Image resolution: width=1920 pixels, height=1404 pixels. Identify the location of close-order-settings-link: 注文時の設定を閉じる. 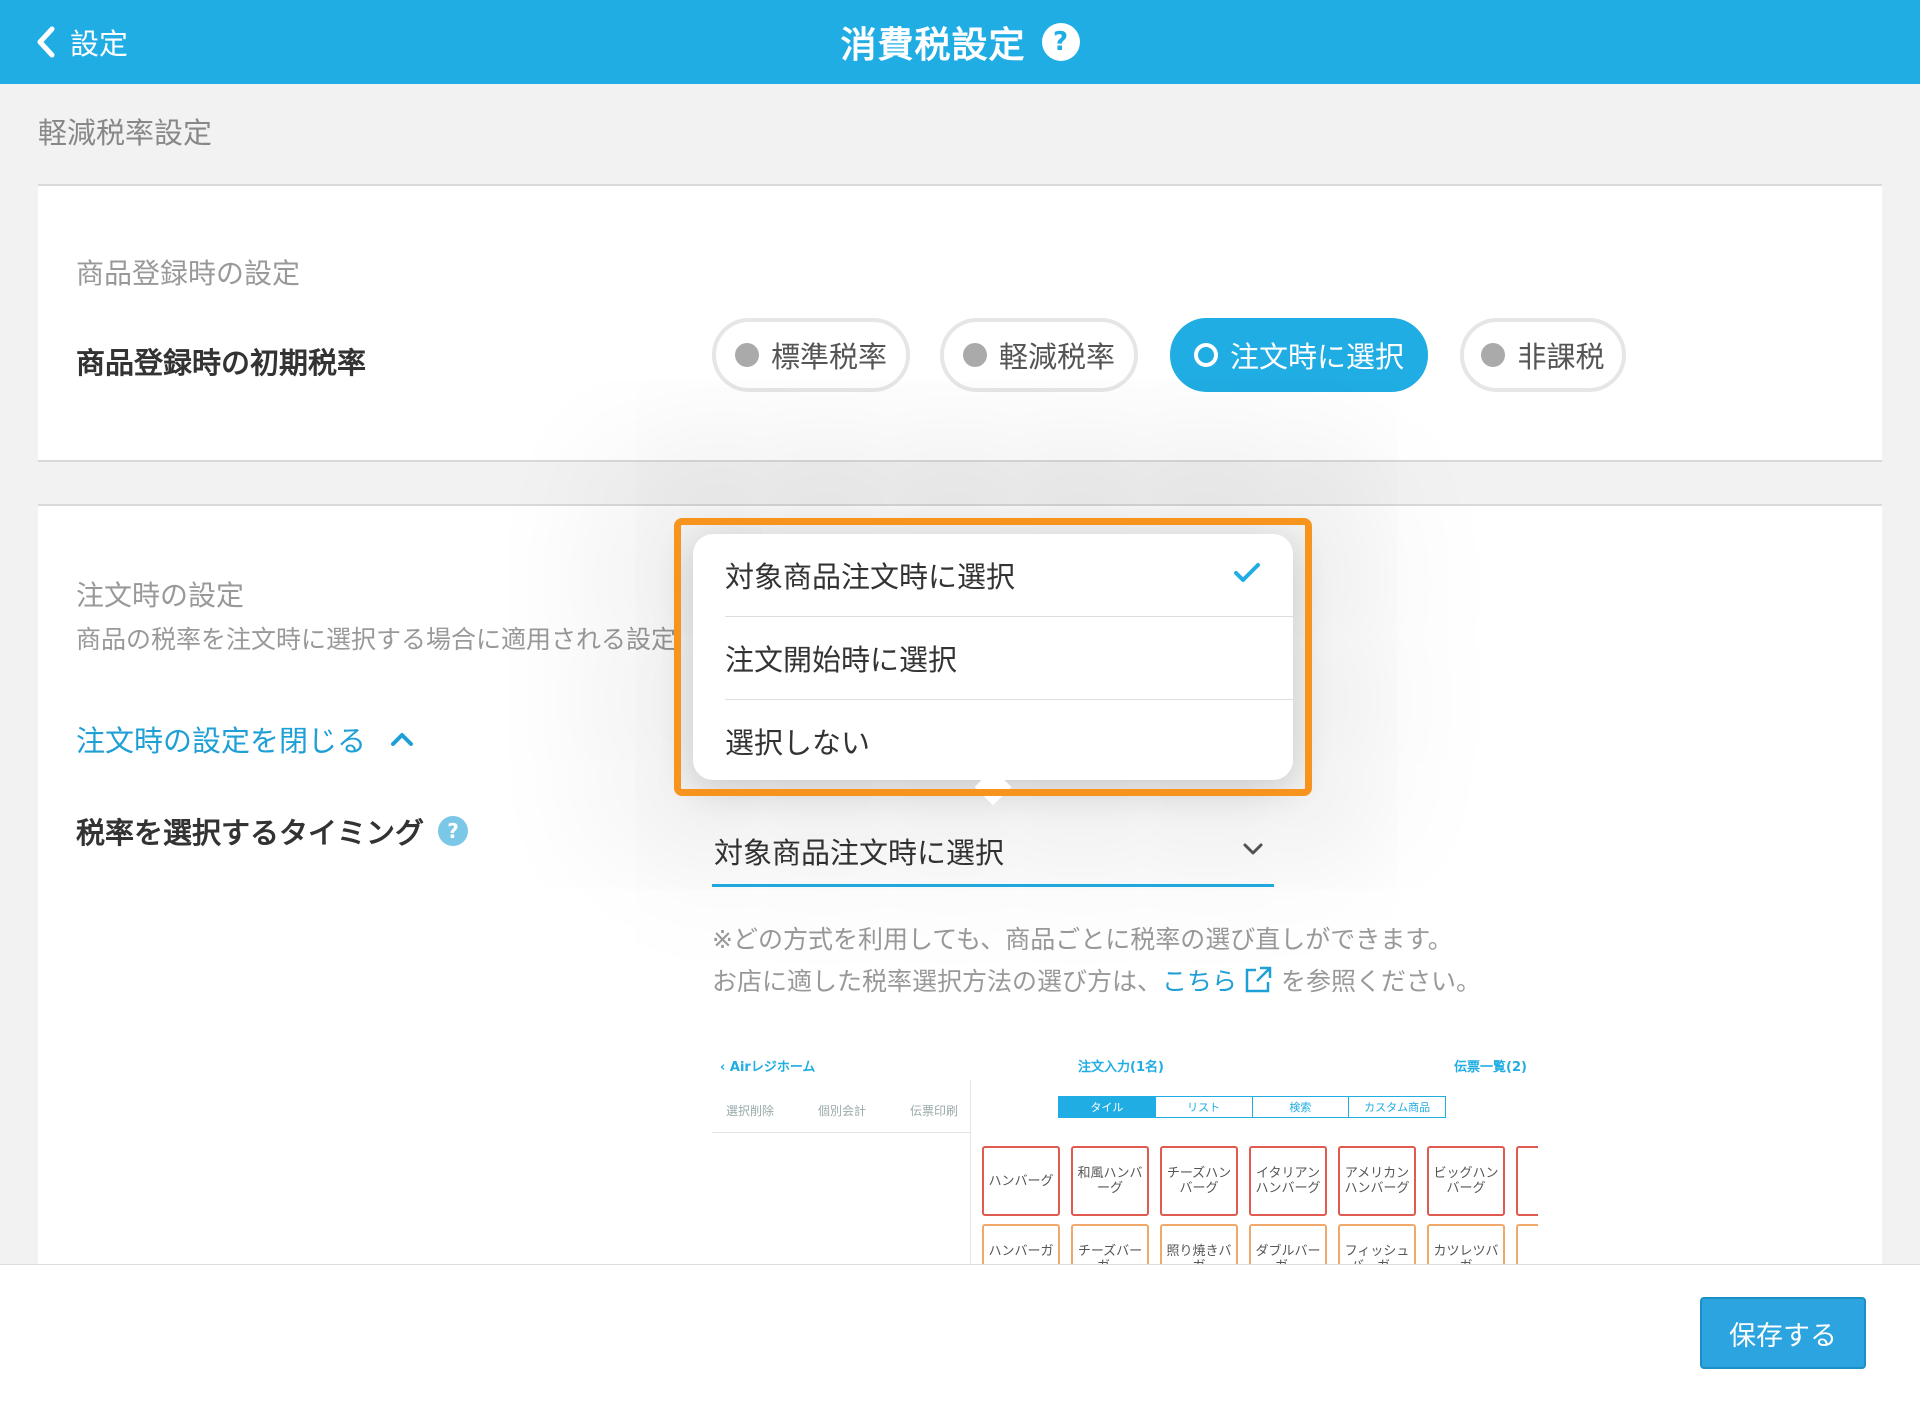
(245, 739).